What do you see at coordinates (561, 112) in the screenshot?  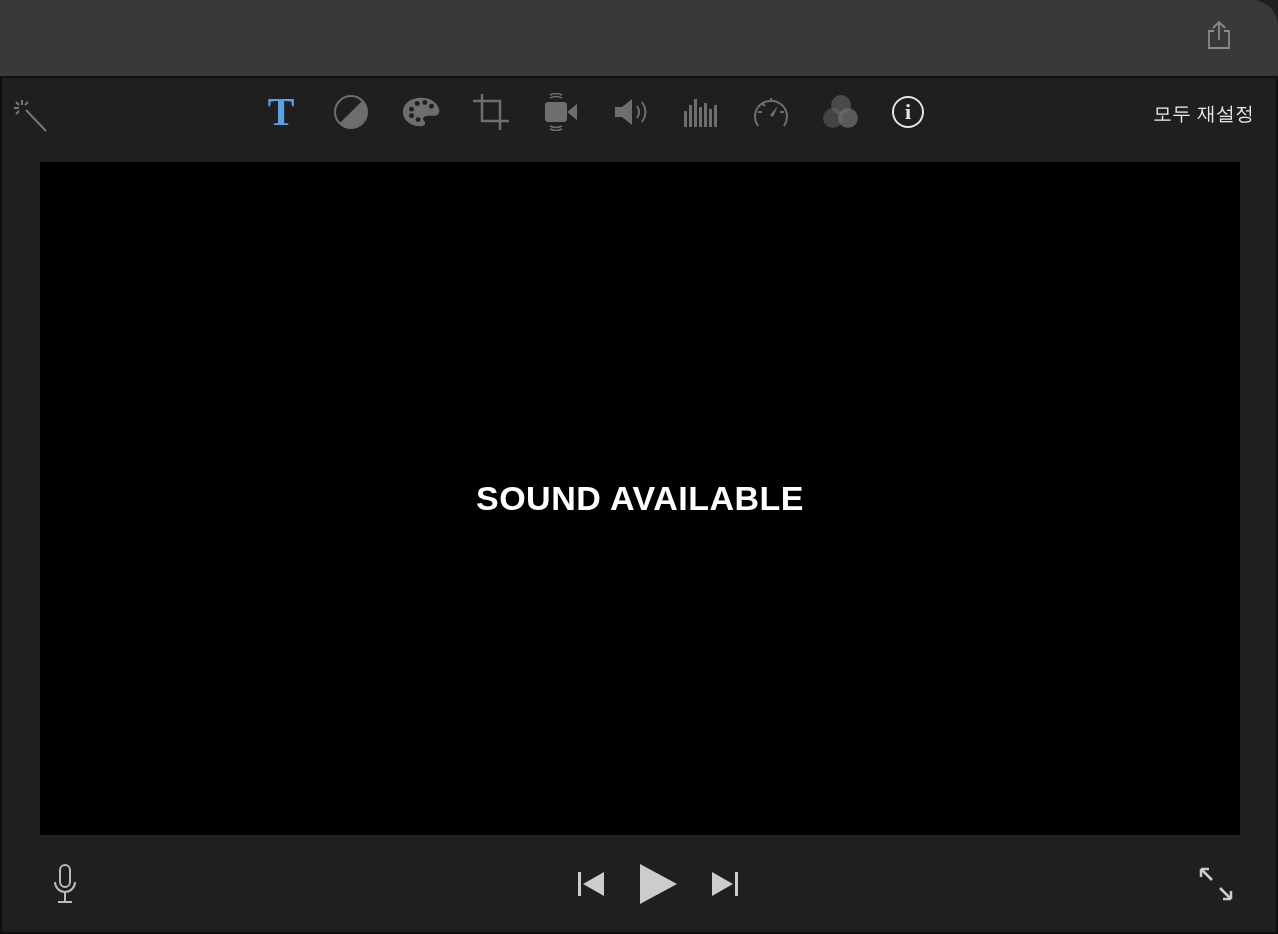 I see `video-camera-icon` at bounding box center [561, 112].